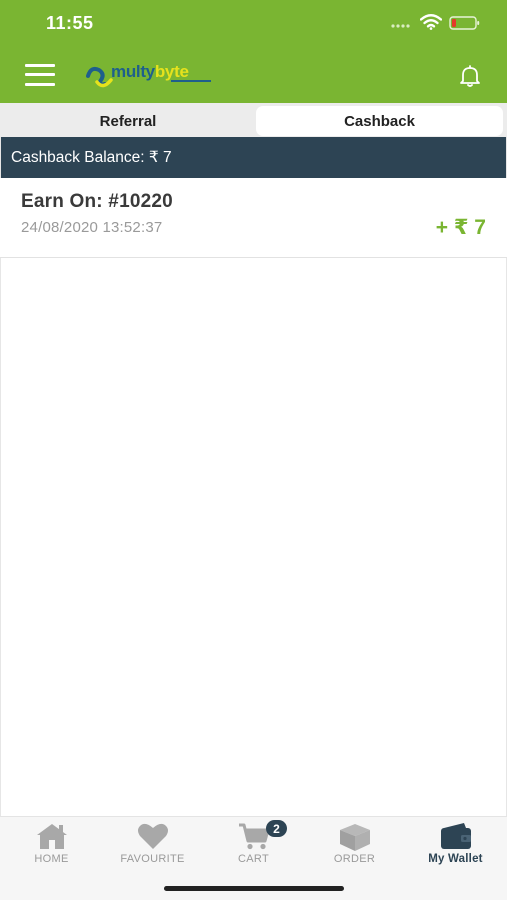  What do you see at coordinates (254, 888) in the screenshot?
I see `home-indicator` at bounding box center [254, 888].